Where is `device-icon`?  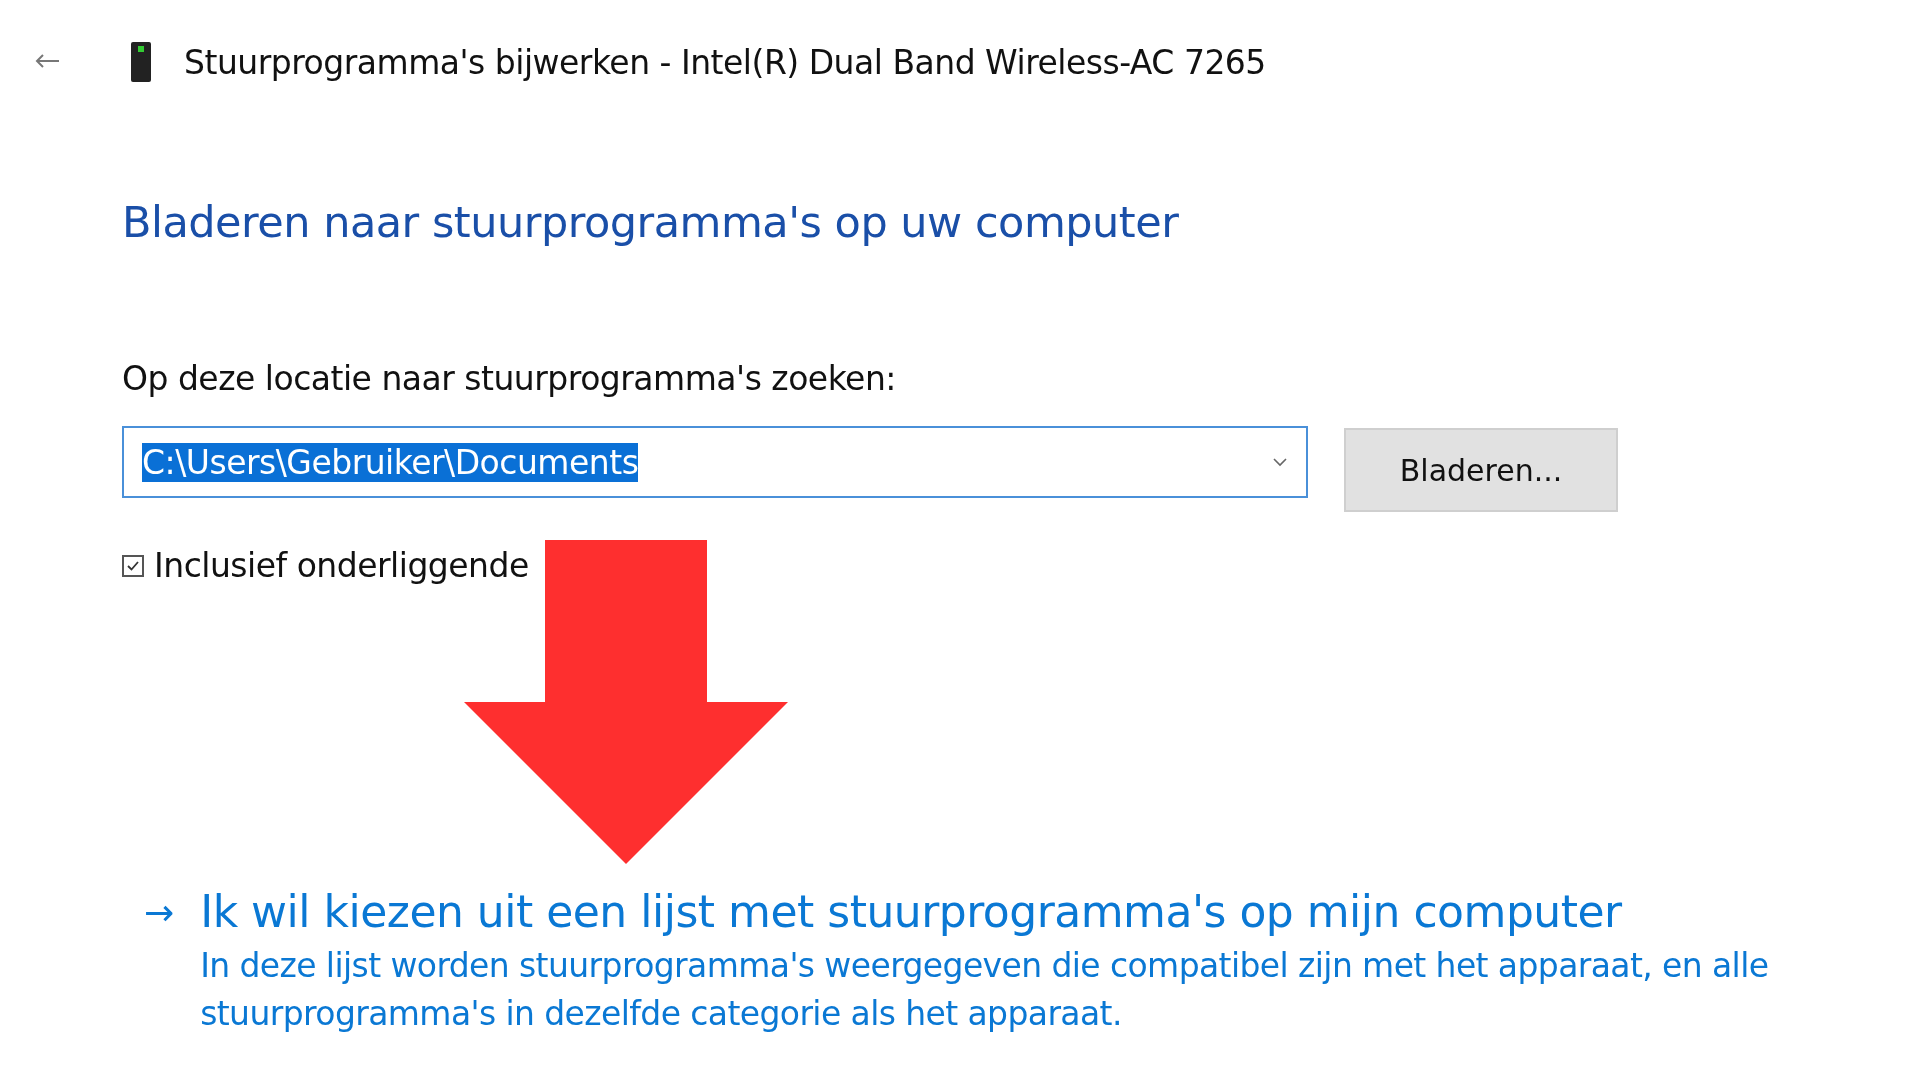 device-icon is located at coordinates (141, 62).